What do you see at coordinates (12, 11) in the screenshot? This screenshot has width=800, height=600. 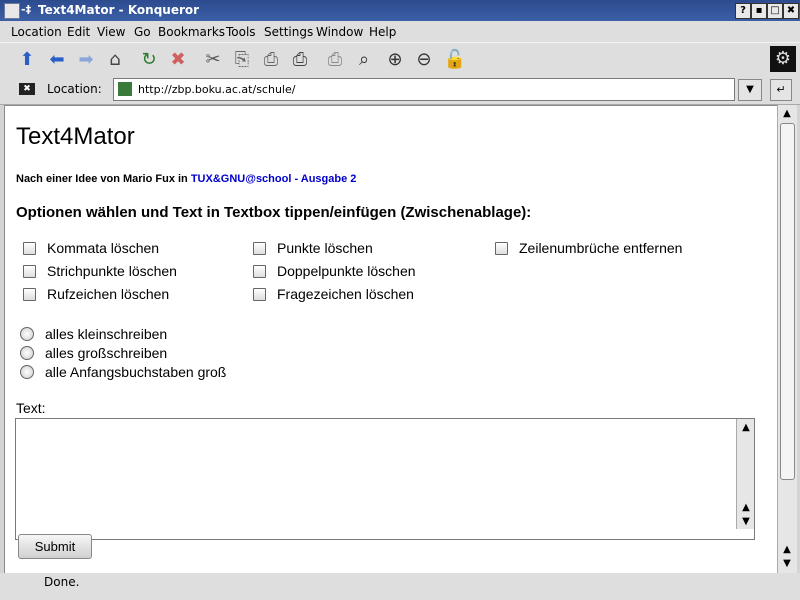 I see `app-icon` at bounding box center [12, 11].